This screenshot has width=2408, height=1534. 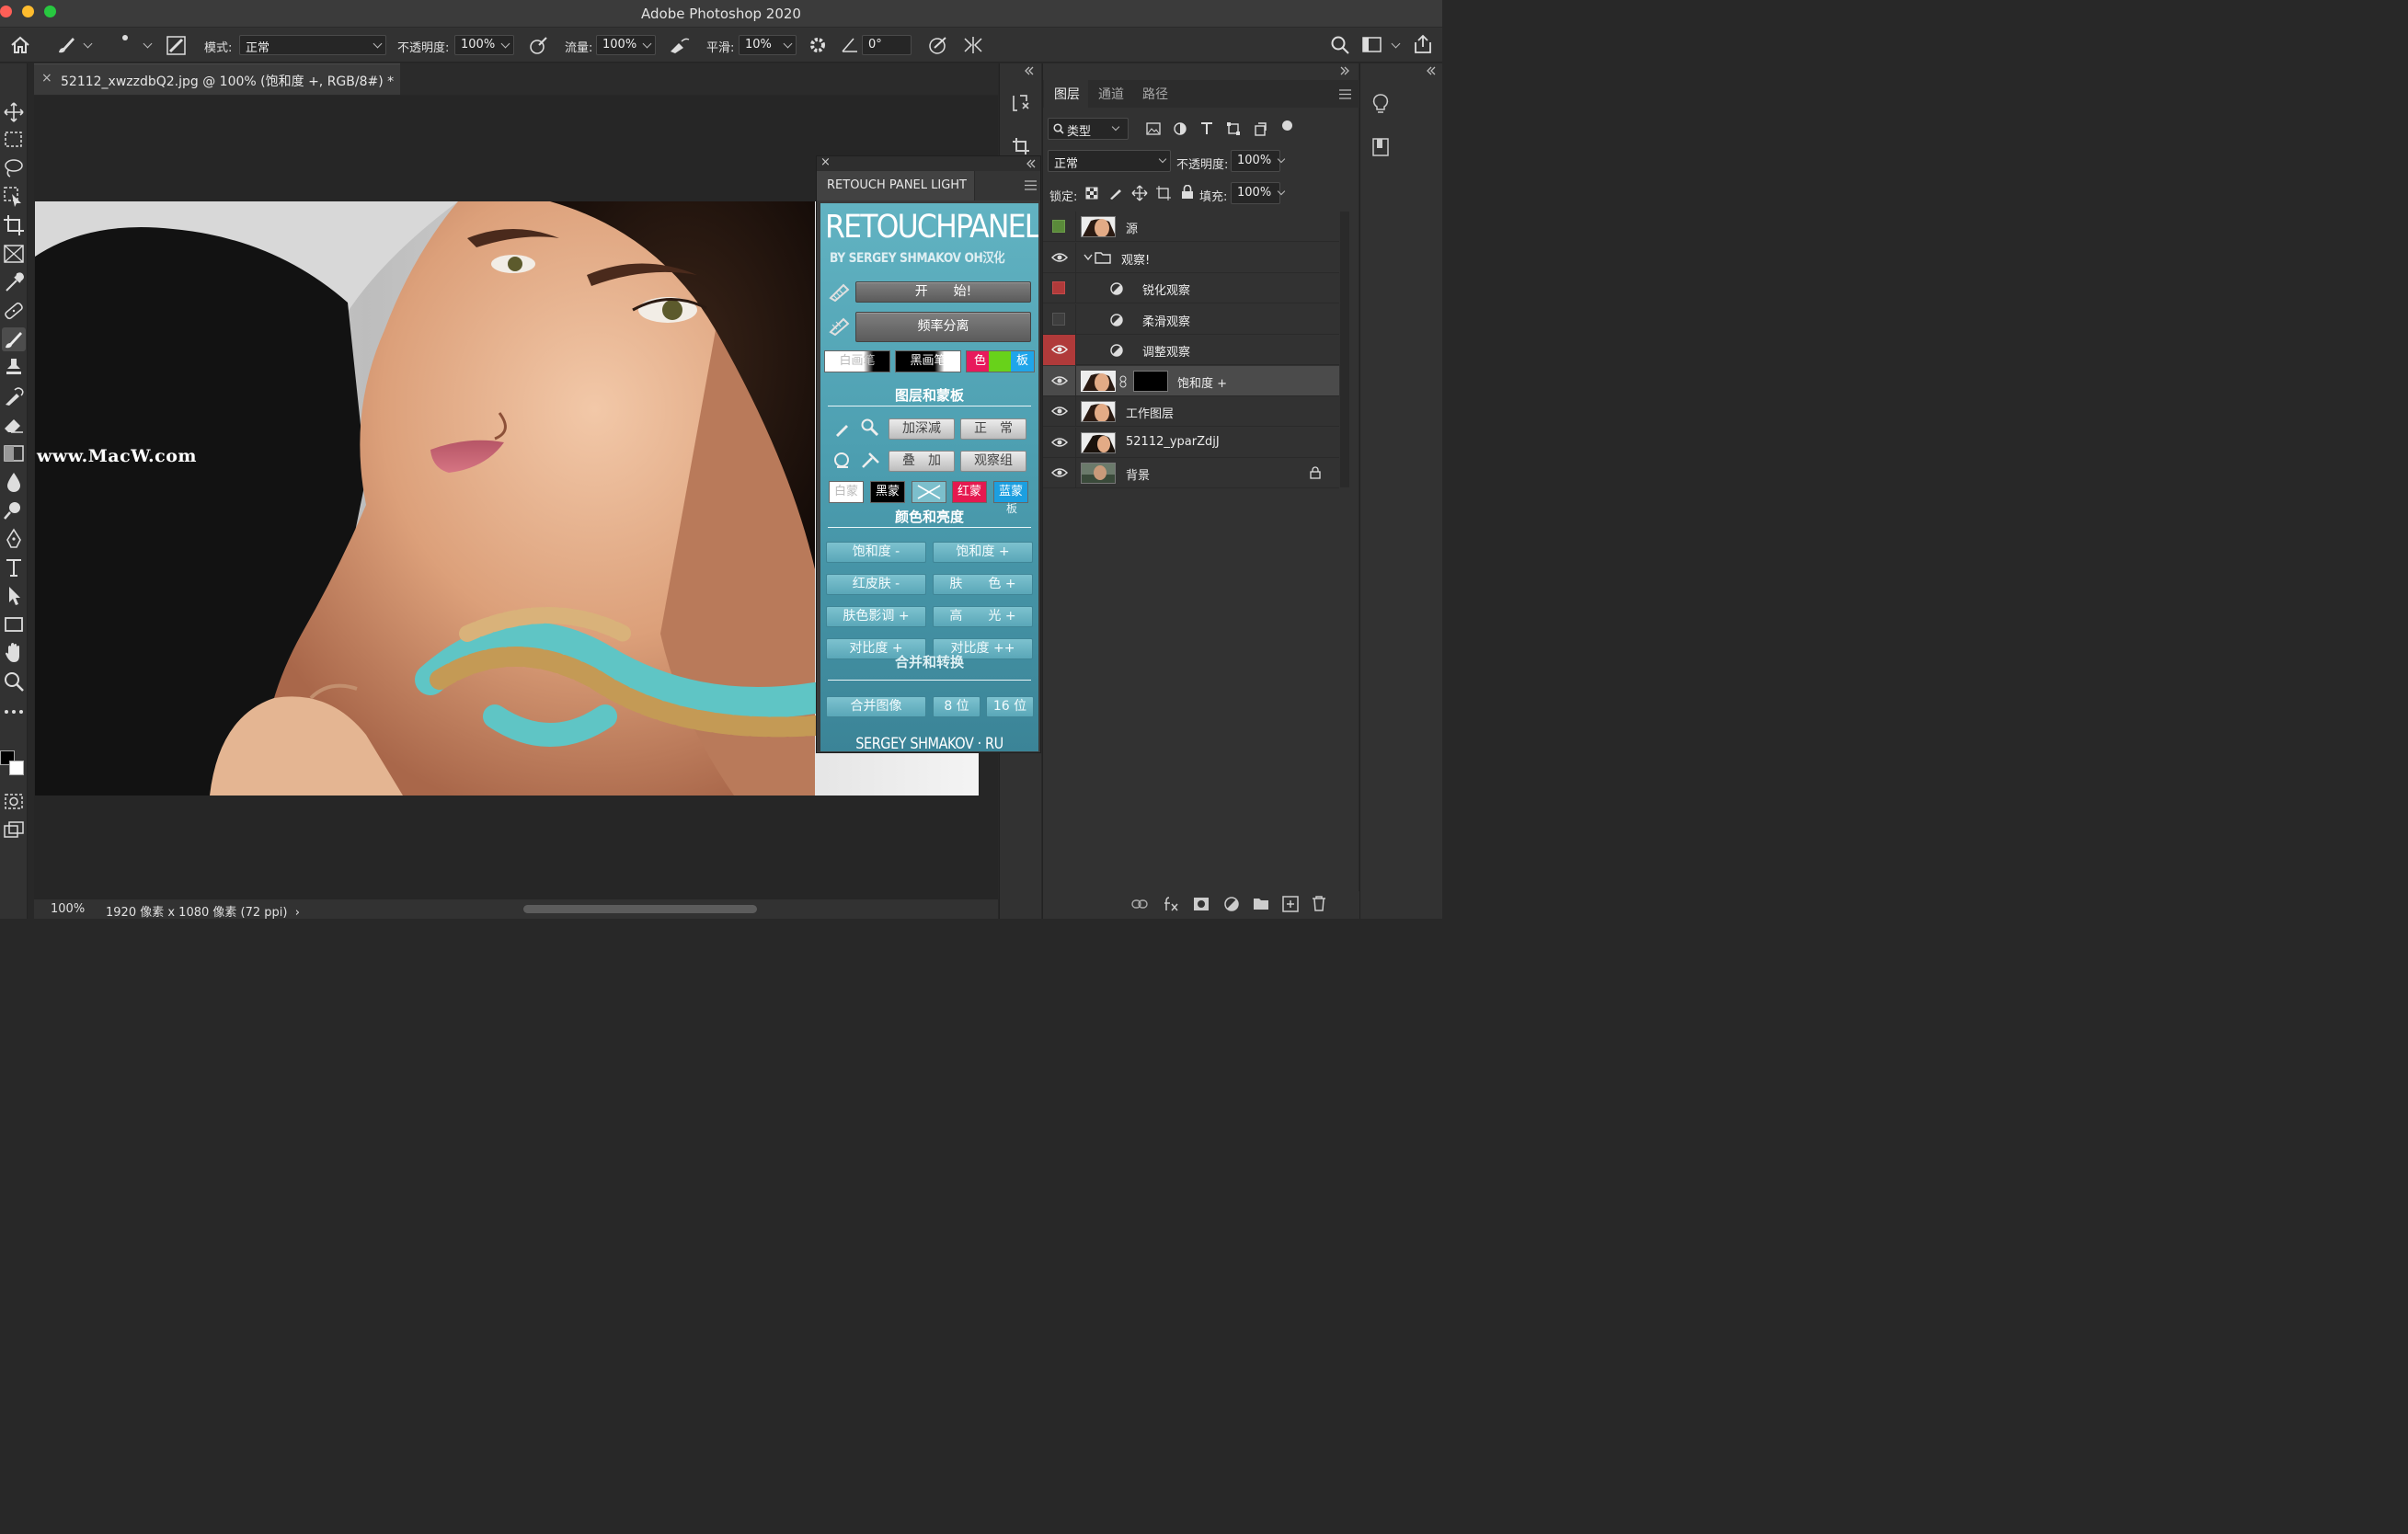 What do you see at coordinates (1091, 193) in the screenshot?
I see `lock-transparency-icon` at bounding box center [1091, 193].